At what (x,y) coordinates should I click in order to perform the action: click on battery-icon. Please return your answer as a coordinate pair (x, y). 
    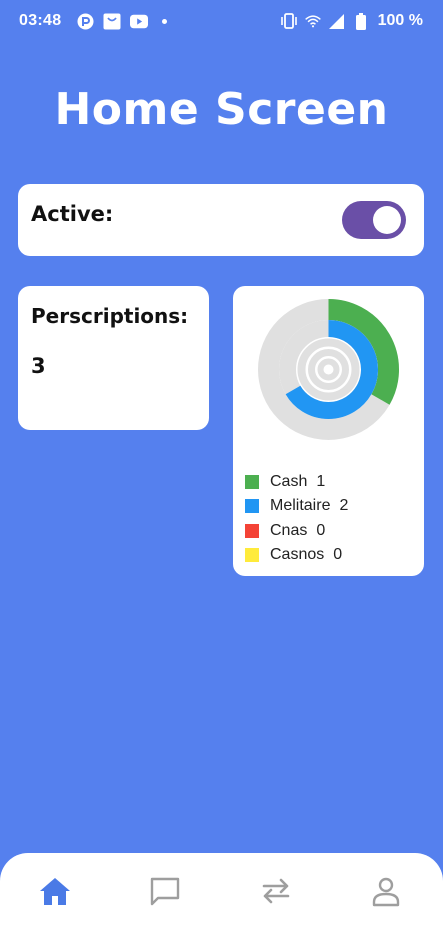
    Looking at the image, I should click on (361, 21).